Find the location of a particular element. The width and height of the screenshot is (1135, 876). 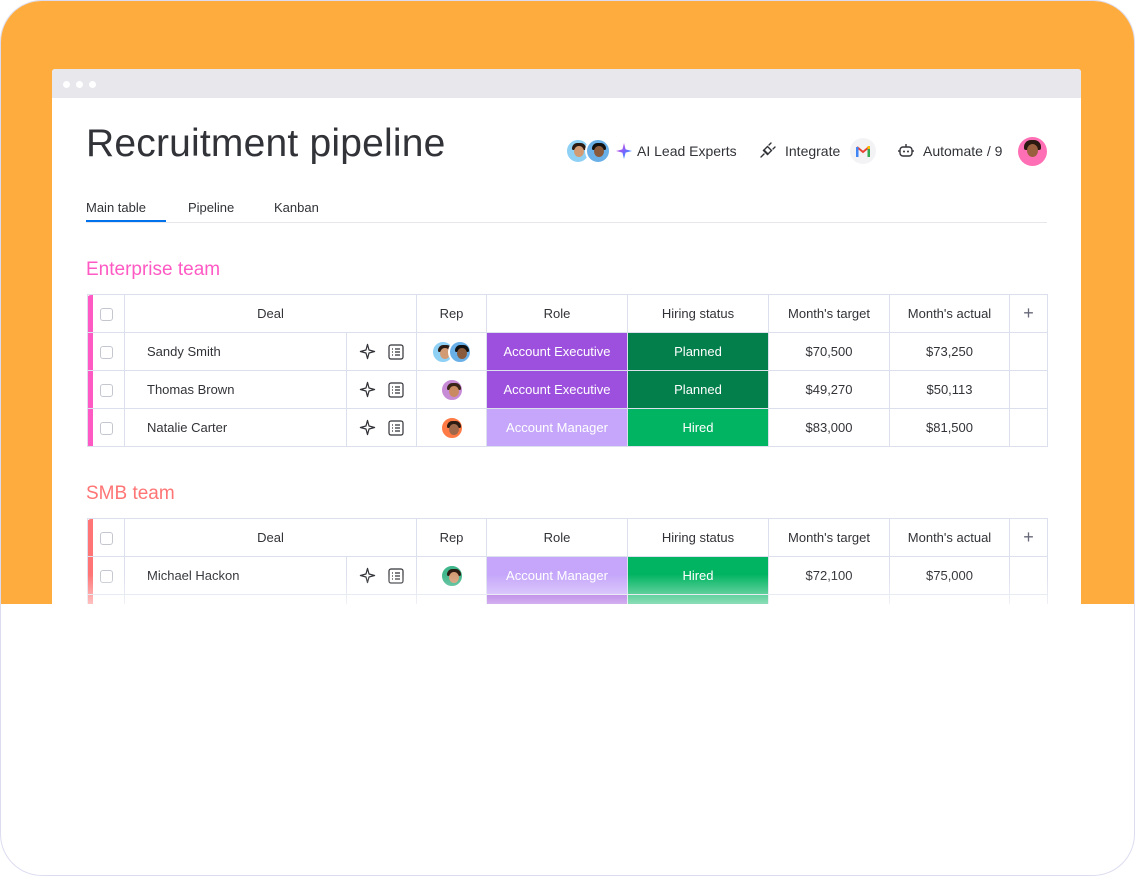

integrate-button: Integrate is located at coordinates (817, 151).